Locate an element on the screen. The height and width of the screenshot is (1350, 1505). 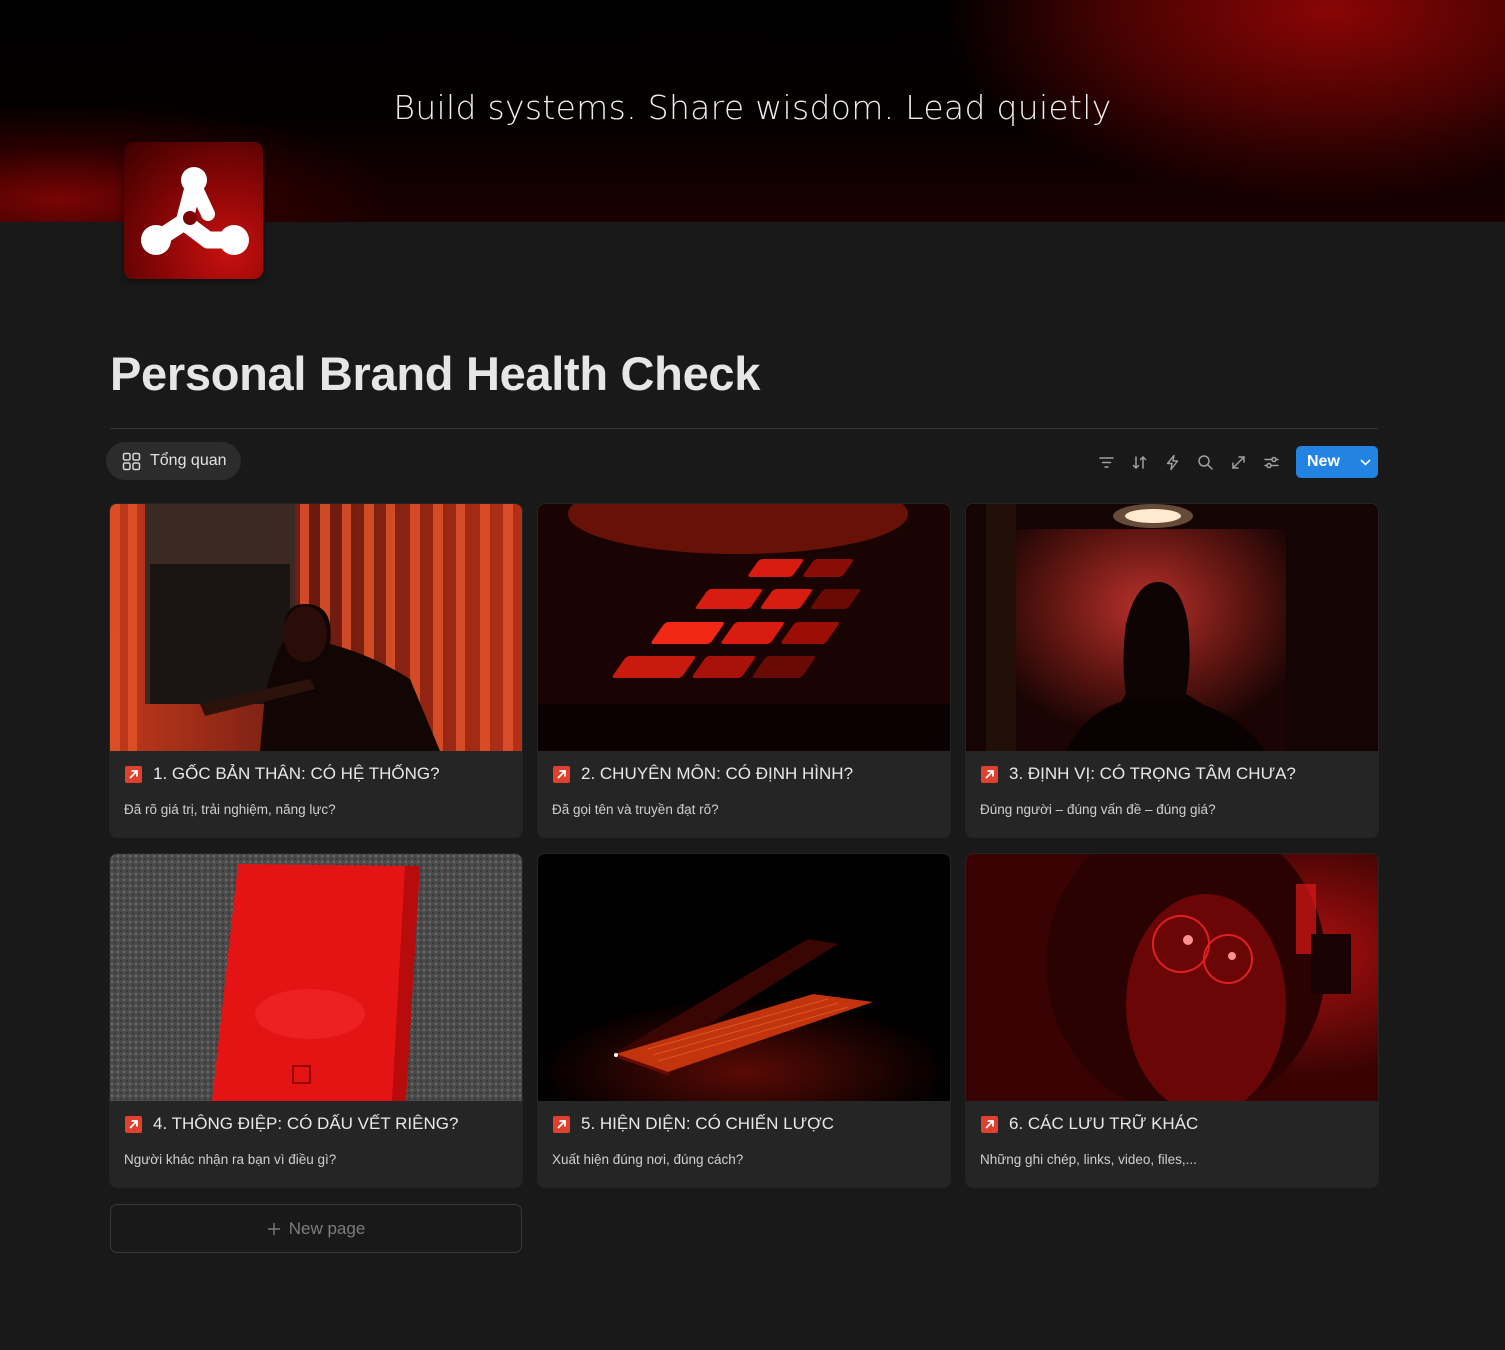
new-page-button: New page is located at coordinates (316, 1228).